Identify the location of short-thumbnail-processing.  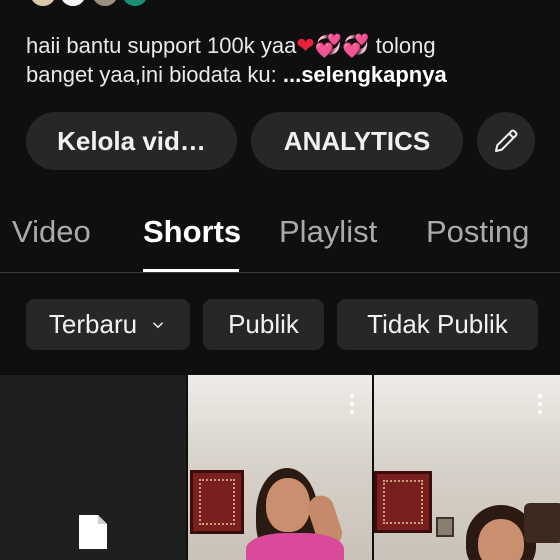
(93, 467).